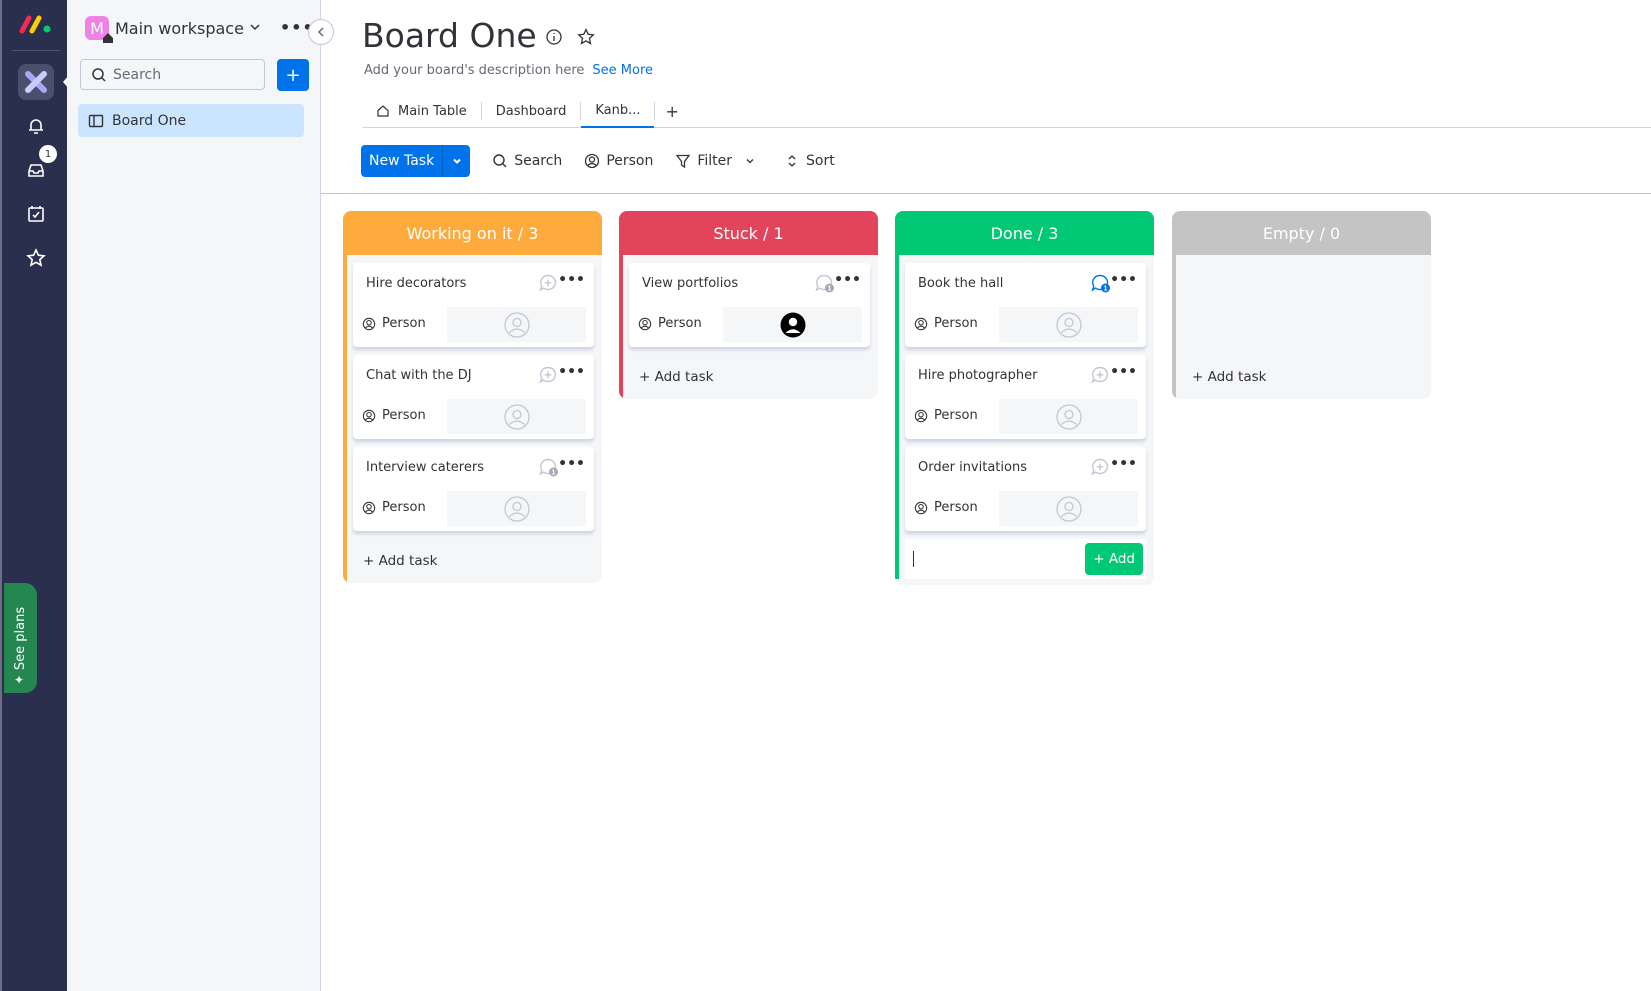  I want to click on workspace-avatar: M, so click(99, 29).